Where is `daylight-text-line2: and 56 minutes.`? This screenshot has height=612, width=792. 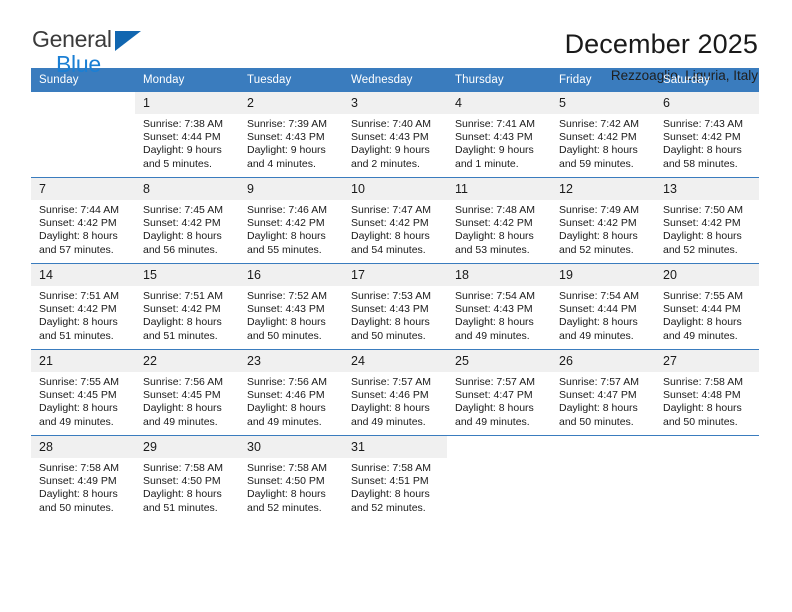 daylight-text-line2: and 56 minutes. is located at coordinates (180, 249).